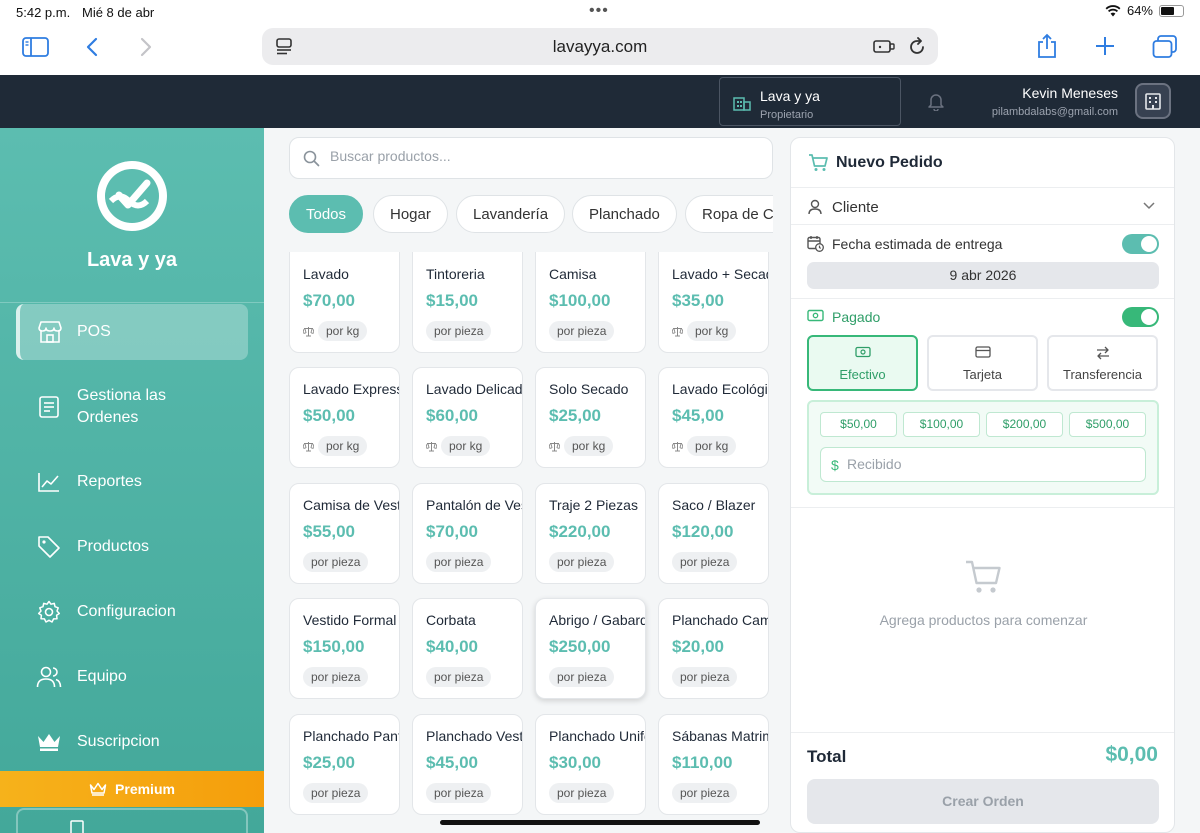 The width and height of the screenshot is (1200, 833). What do you see at coordinates (590, 648) in the screenshot?
I see `product-card: Abrigo / Gabardina $250,00 por pieza` at bounding box center [590, 648].